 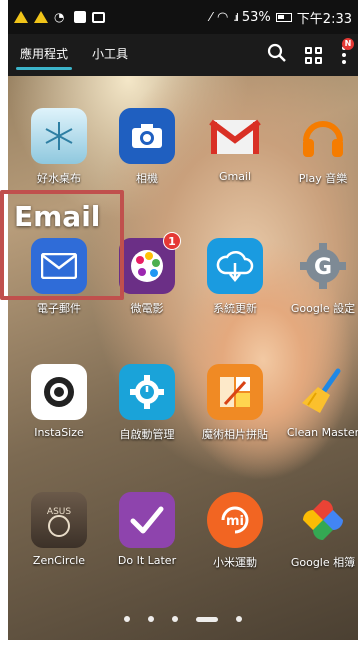 I want to click on broom-icon, so click(x=323, y=392).